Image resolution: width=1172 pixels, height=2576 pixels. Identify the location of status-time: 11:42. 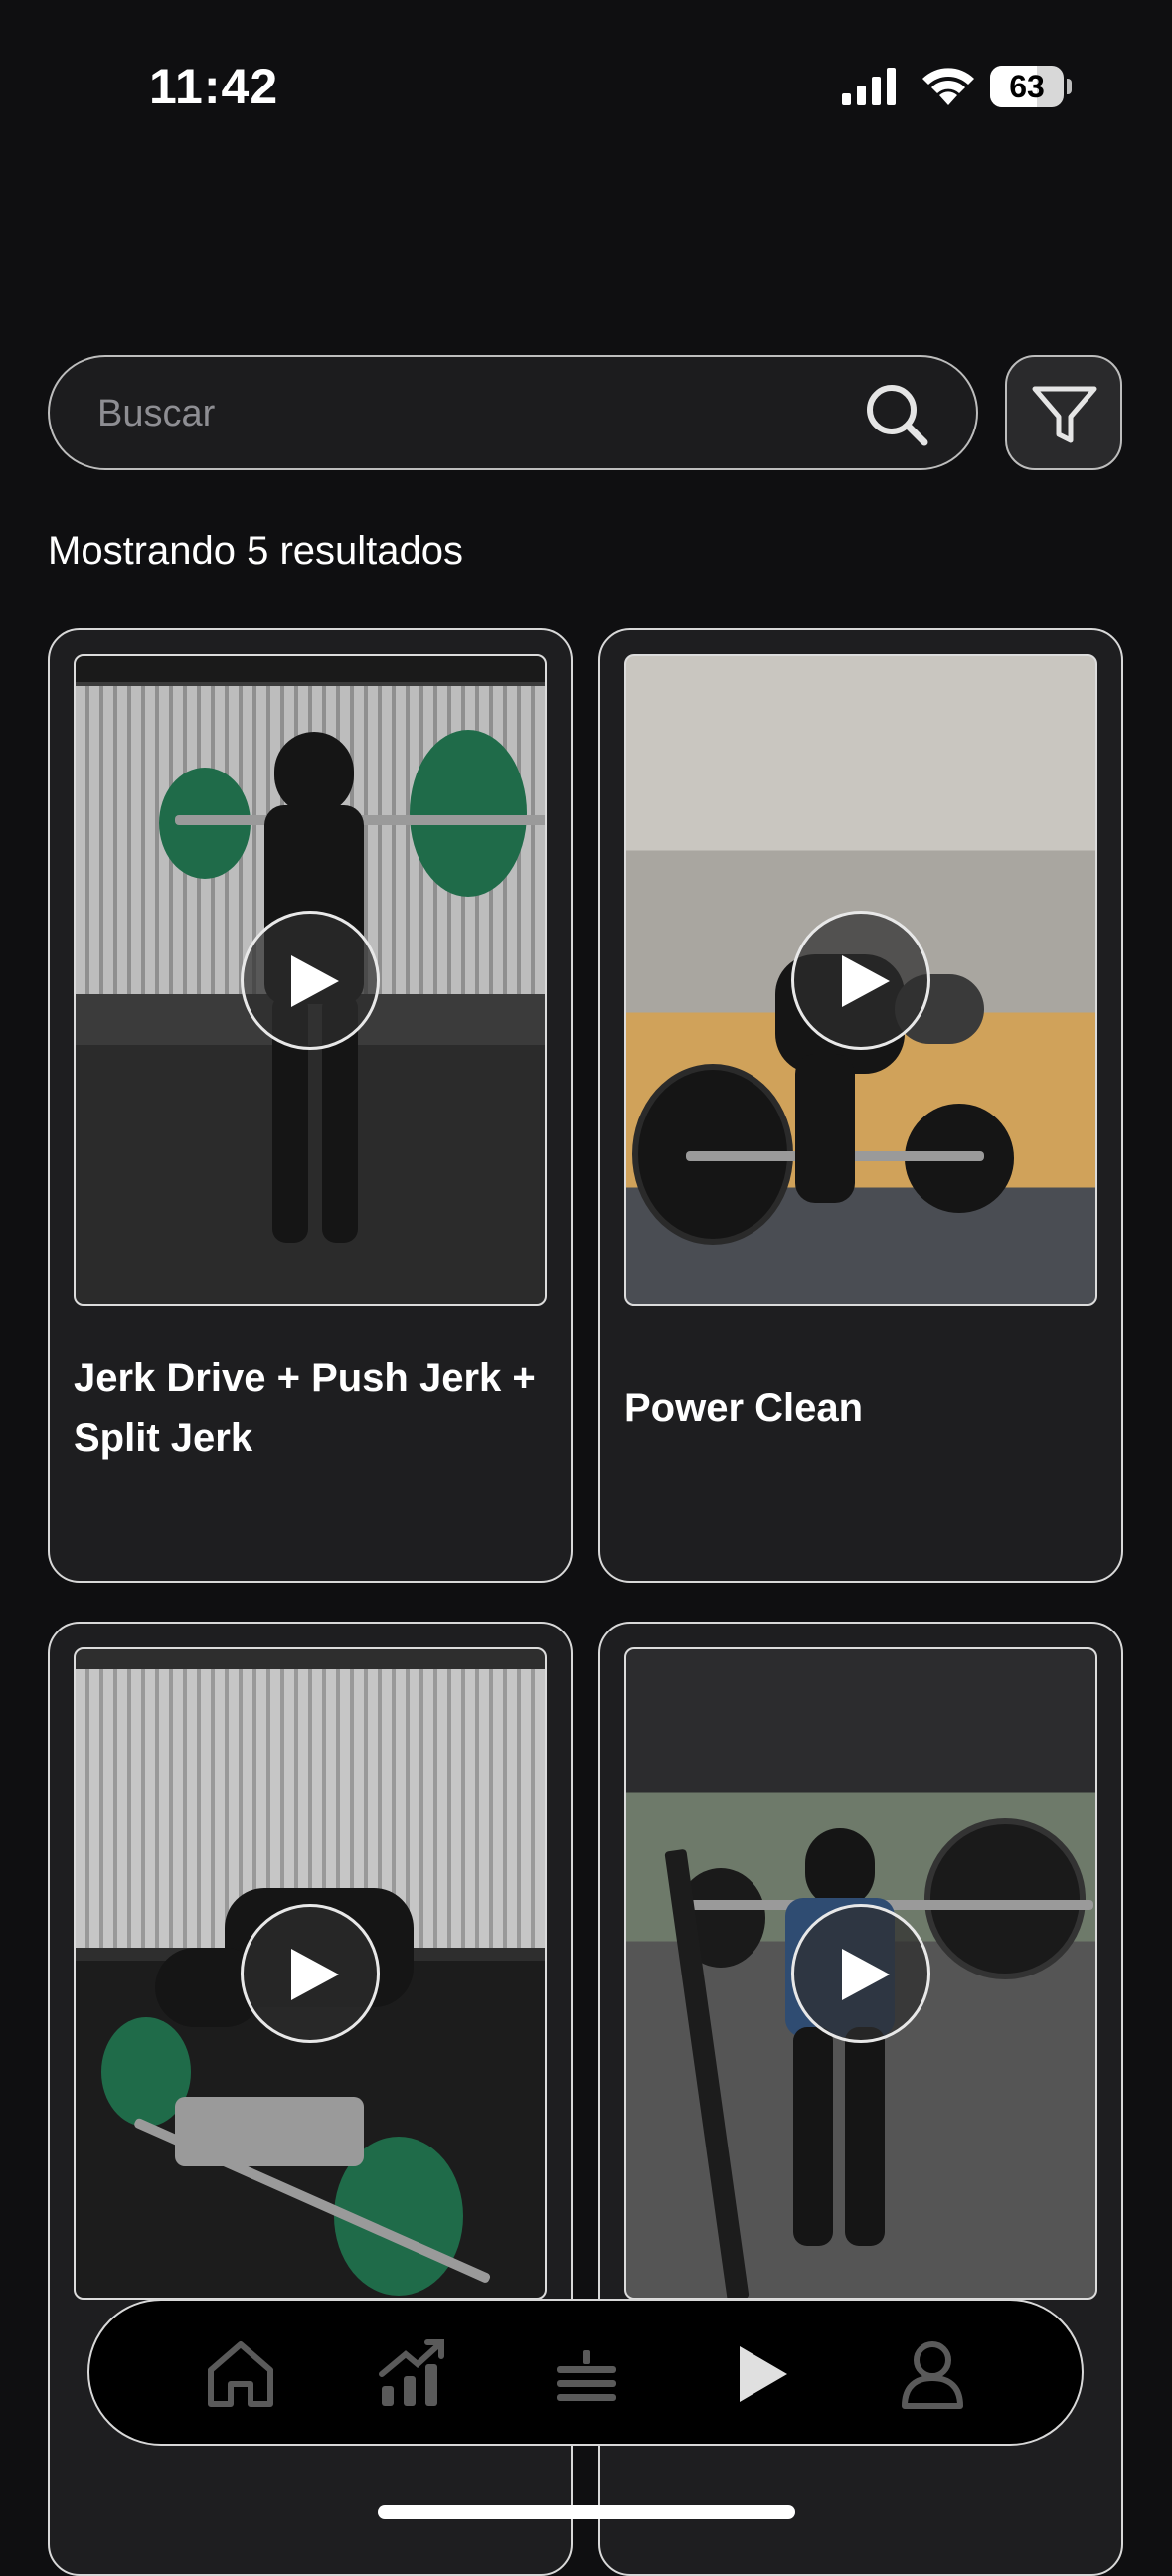
(214, 86).